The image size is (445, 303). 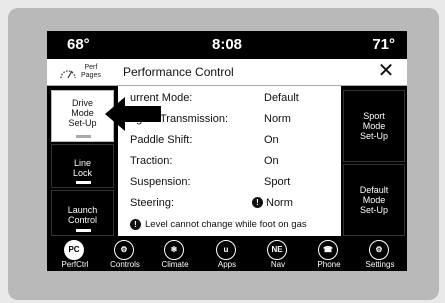 I want to click on nav-label: Climate, so click(x=175, y=264).